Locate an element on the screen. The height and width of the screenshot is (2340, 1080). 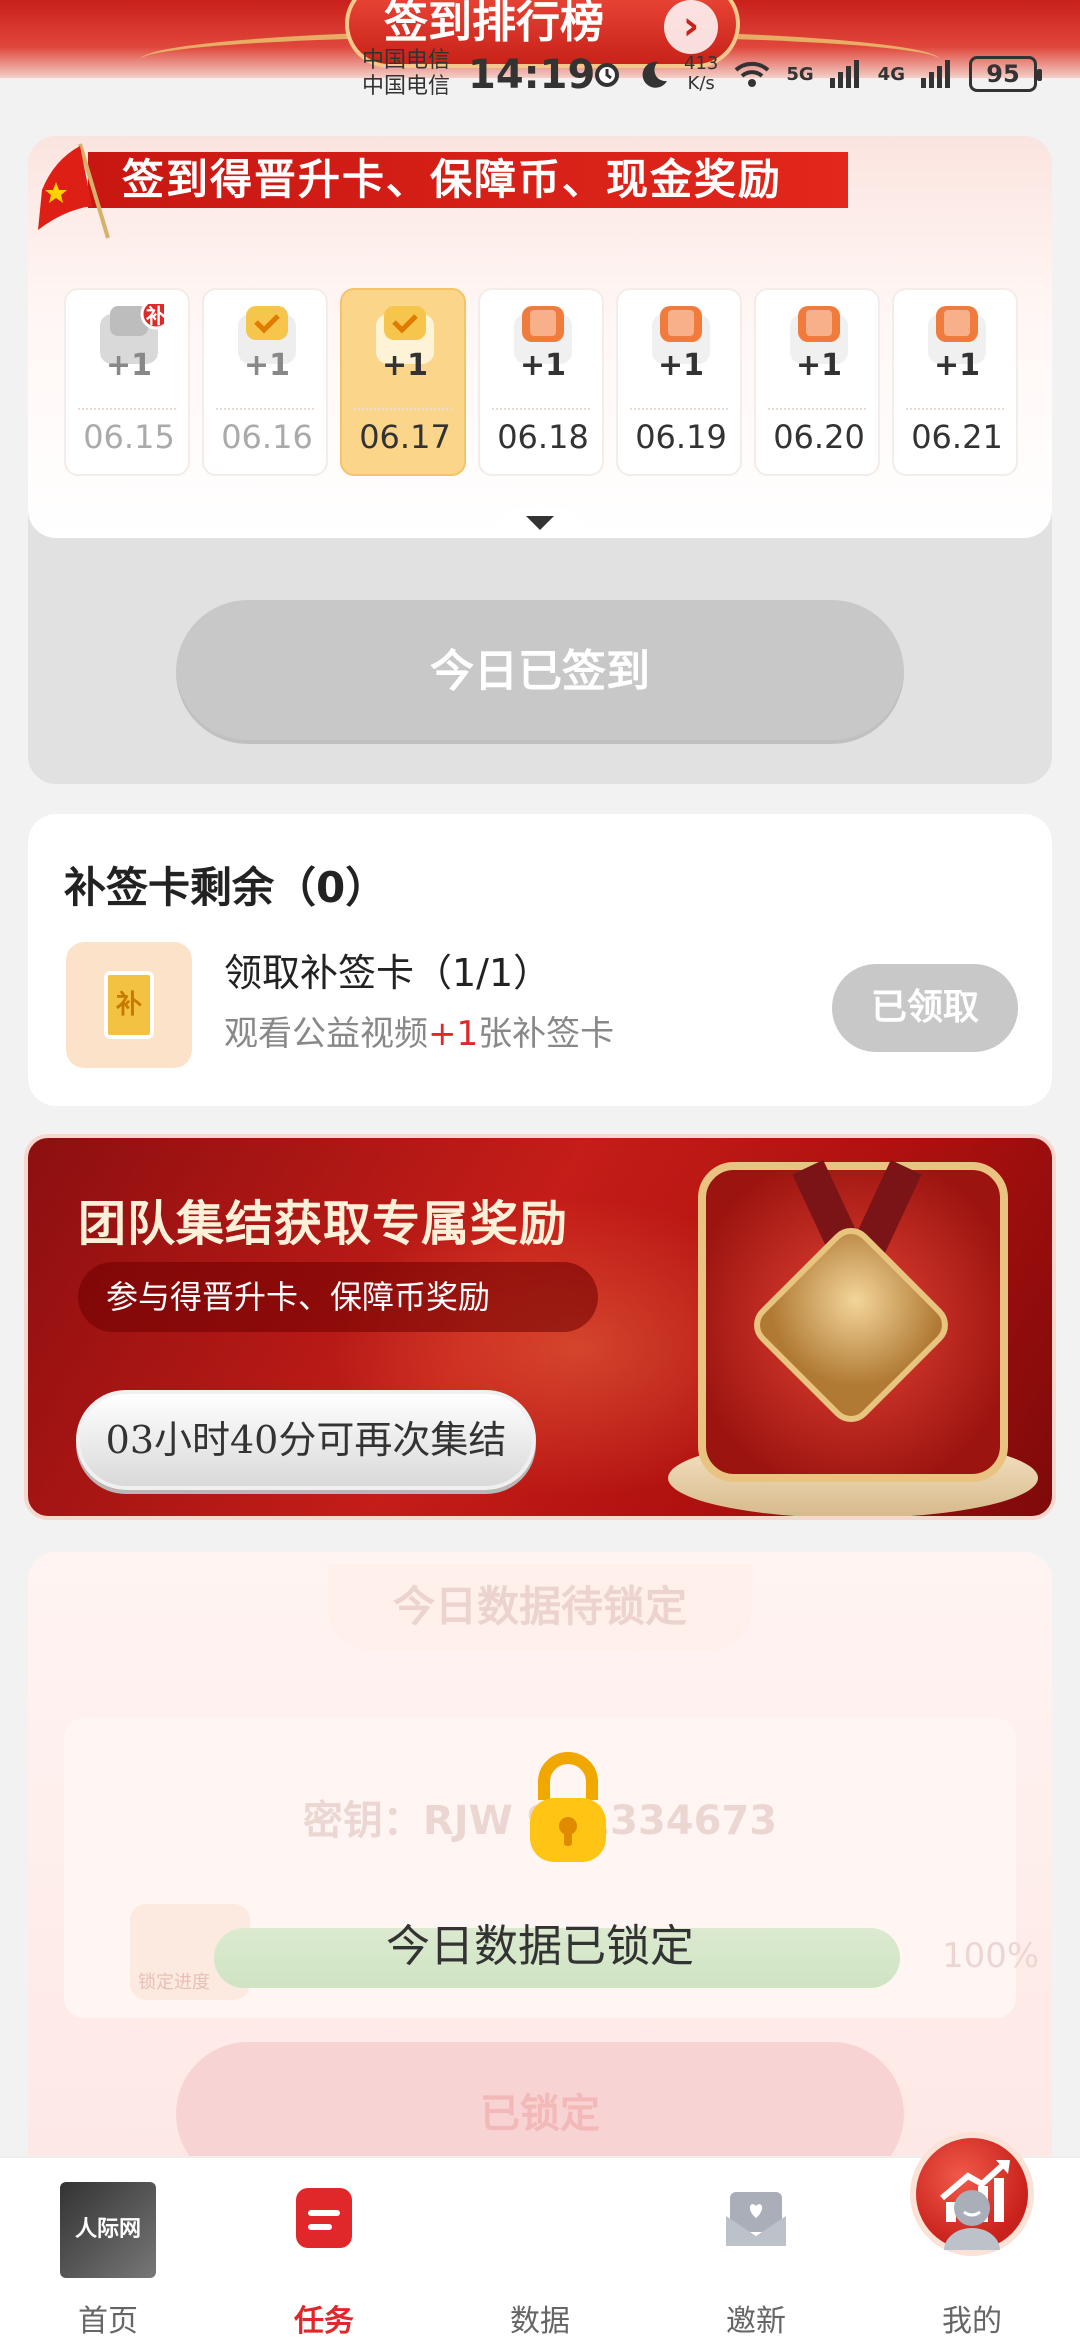
day-date: 06.20 is located at coordinates (819, 437).